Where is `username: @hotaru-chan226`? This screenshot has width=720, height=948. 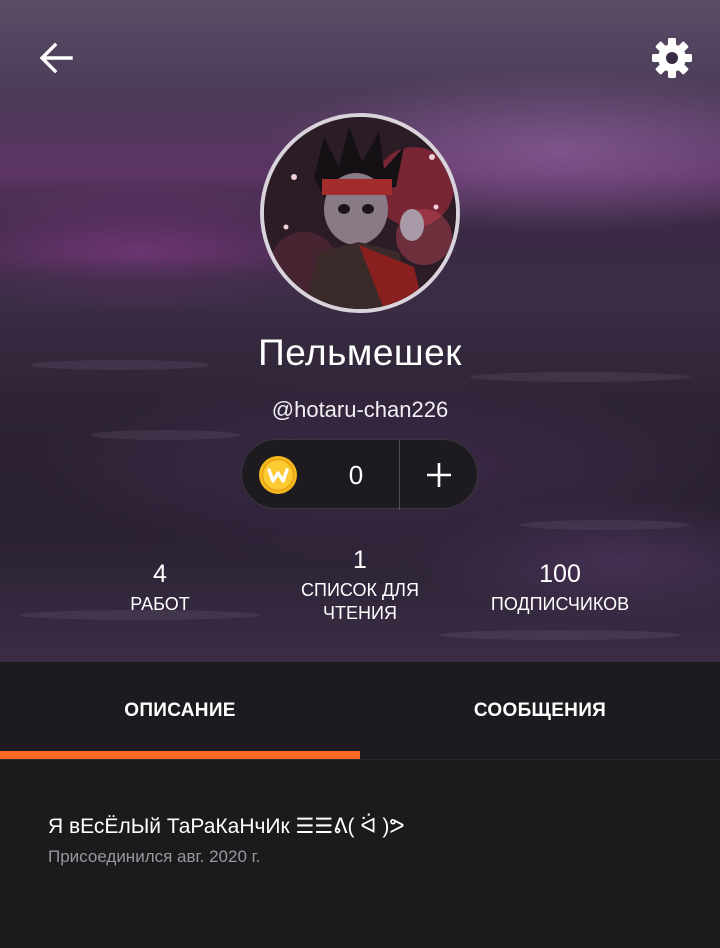 username: @hotaru-chan226 is located at coordinates (360, 409).